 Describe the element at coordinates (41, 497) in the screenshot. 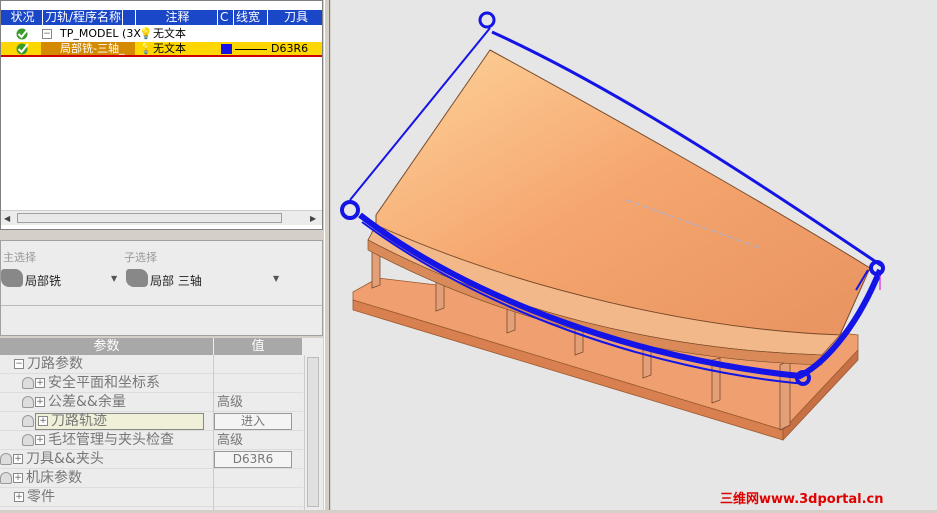

I see `param-name: 零件` at that location.